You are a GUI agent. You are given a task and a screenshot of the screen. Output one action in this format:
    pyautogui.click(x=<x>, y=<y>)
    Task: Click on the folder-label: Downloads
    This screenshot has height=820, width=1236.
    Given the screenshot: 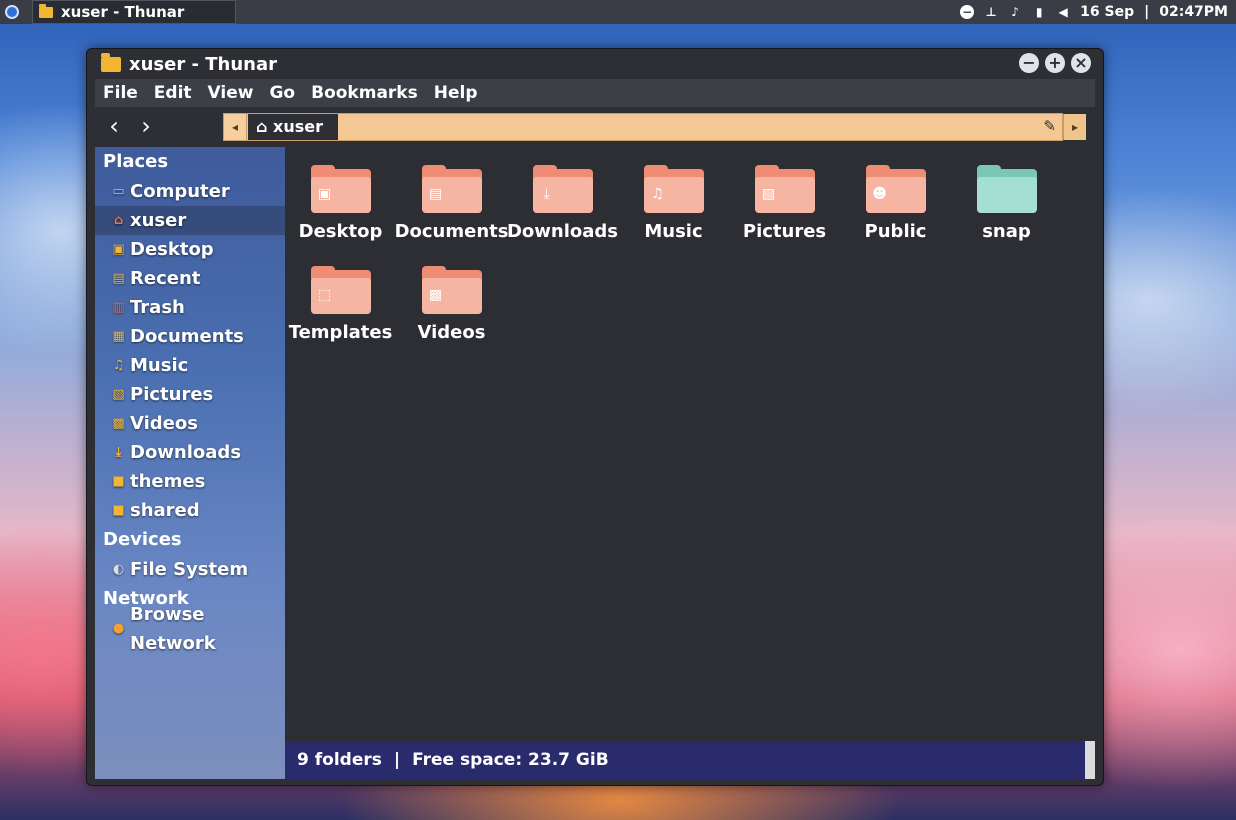 What is the action you would take?
    pyautogui.click(x=562, y=231)
    